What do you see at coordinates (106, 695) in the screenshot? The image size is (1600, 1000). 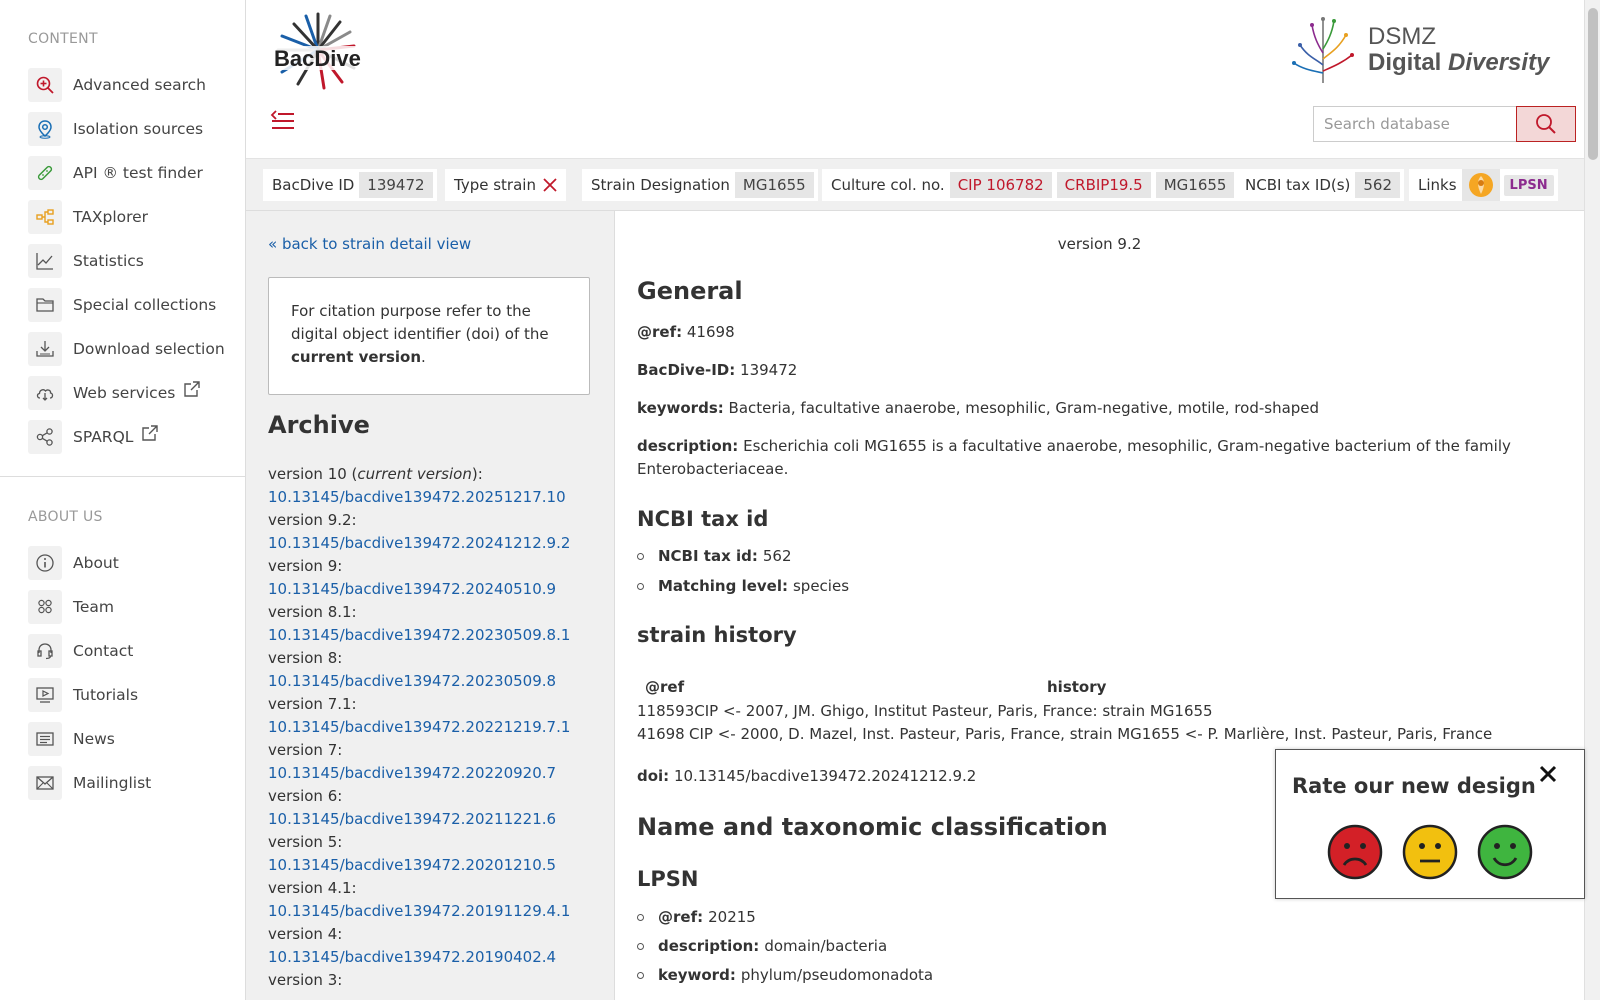 I see `sidebar-item-label: Tutorials` at bounding box center [106, 695].